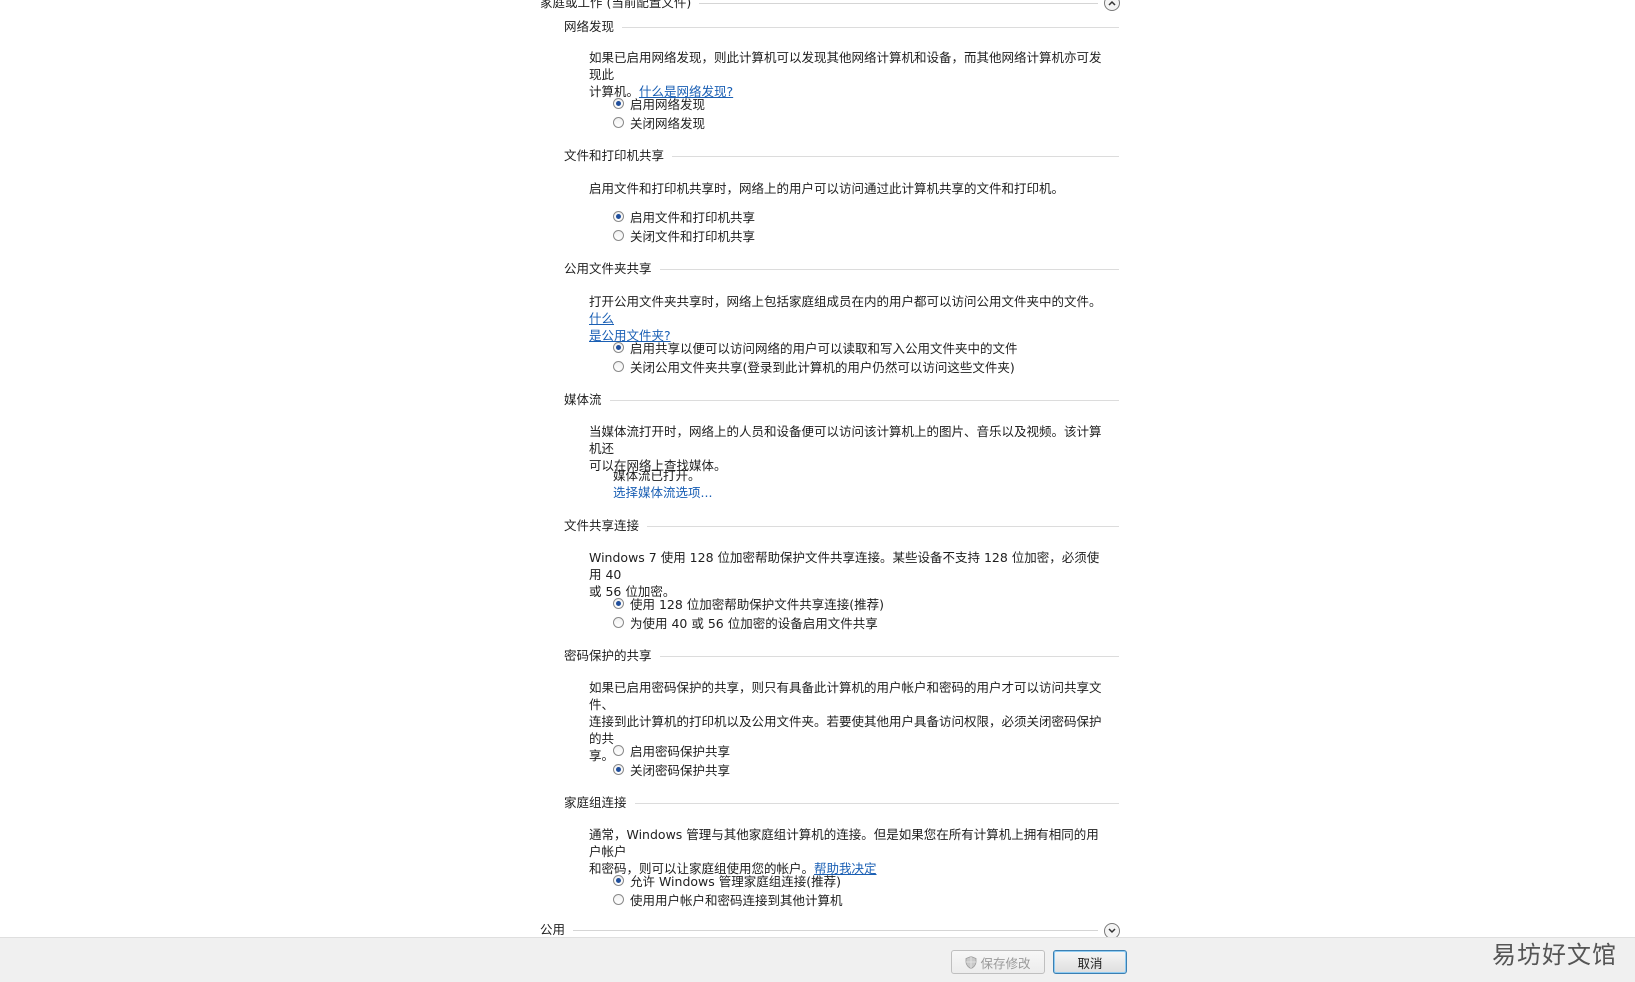 The image size is (1635, 982). What do you see at coordinates (745, 622) in the screenshot?
I see `radio-40-56-bit-encryption: 为使用 40 或 56 位加密的设备启用文件共享` at bounding box center [745, 622].